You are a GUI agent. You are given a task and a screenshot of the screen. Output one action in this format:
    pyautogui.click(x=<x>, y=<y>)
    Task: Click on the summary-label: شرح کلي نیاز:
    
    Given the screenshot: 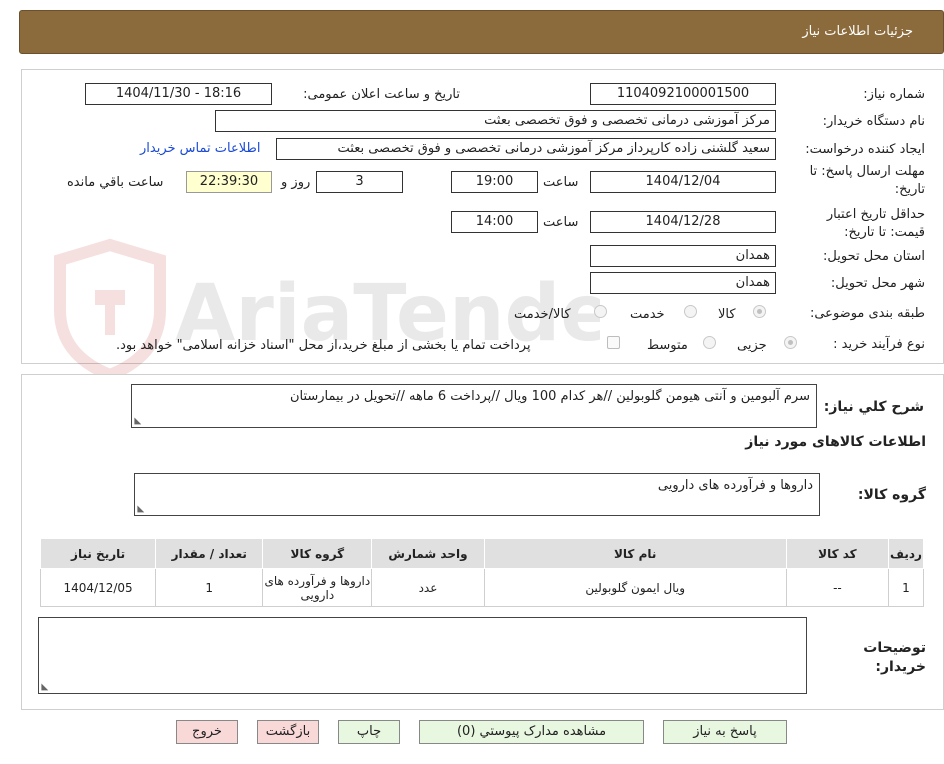 What is the action you would take?
    pyautogui.click(x=873, y=407)
    